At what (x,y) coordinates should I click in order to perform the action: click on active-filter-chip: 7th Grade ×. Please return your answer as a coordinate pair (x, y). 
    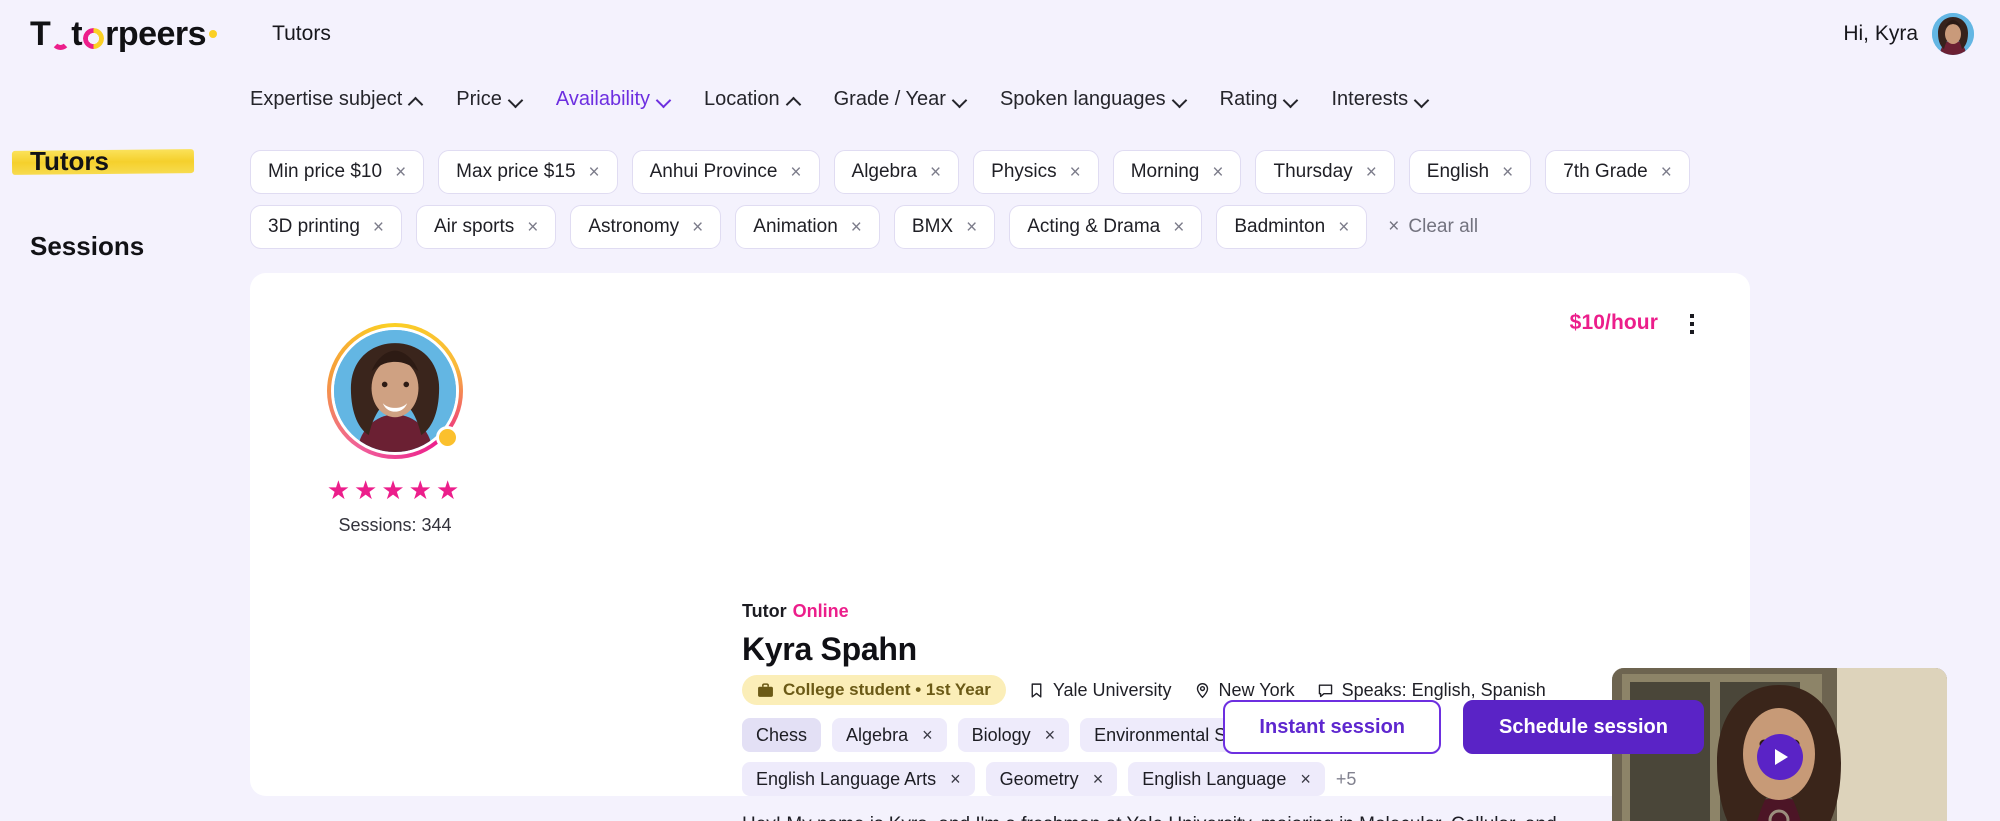
    Looking at the image, I should click on (1617, 172).